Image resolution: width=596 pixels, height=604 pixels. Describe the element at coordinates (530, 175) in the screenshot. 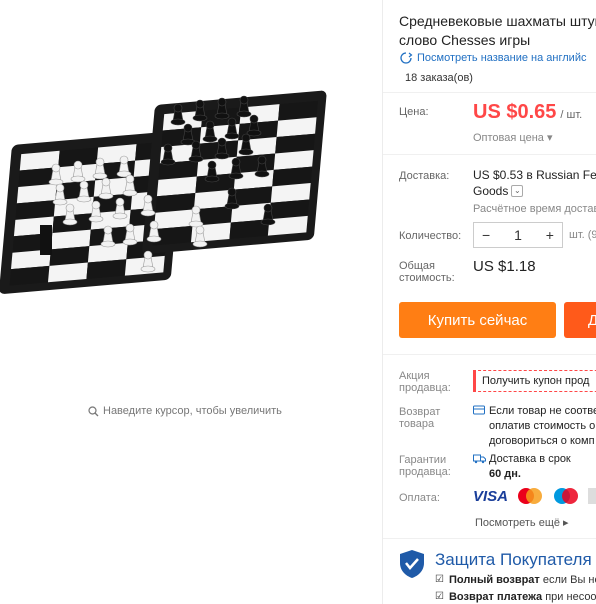

I see `shipping-in: в` at that location.